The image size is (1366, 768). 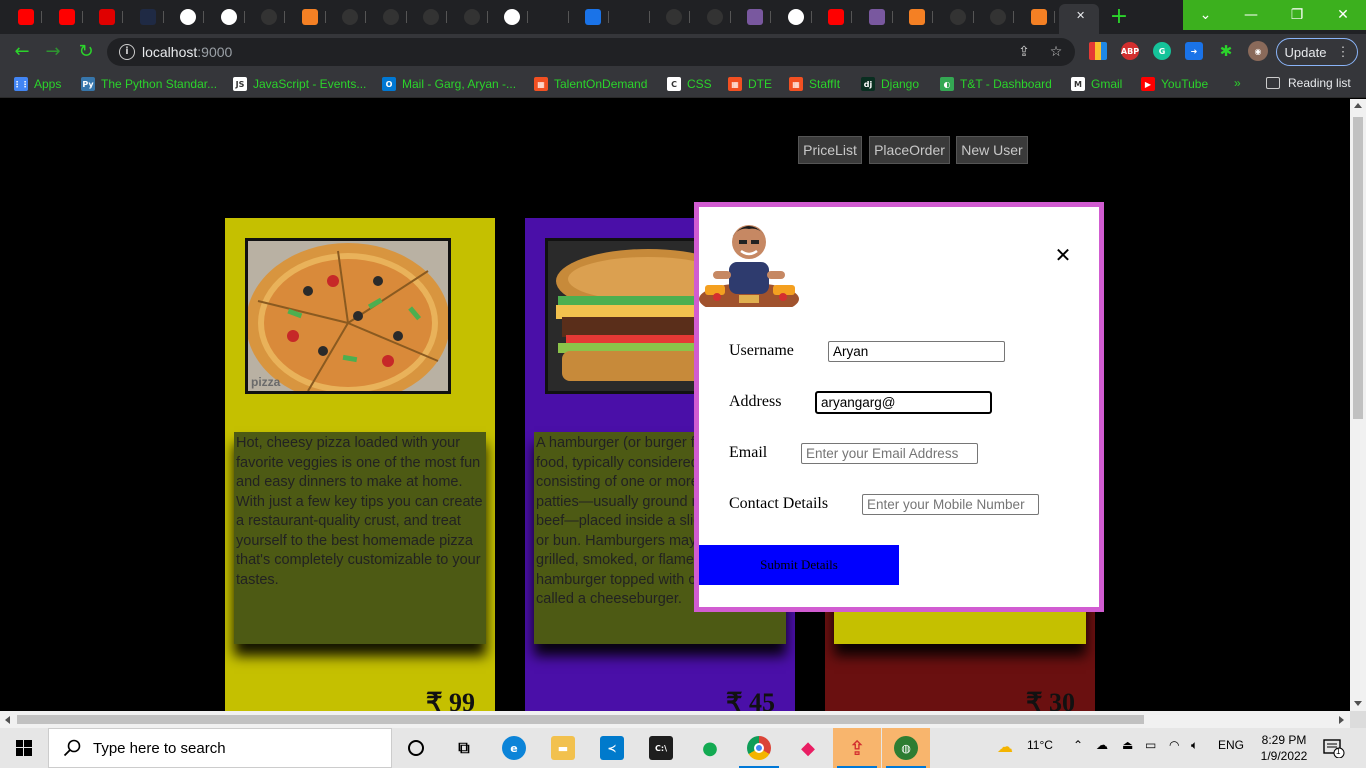 What do you see at coordinates (514, 748) in the screenshot?
I see `edge-app: e` at bounding box center [514, 748].